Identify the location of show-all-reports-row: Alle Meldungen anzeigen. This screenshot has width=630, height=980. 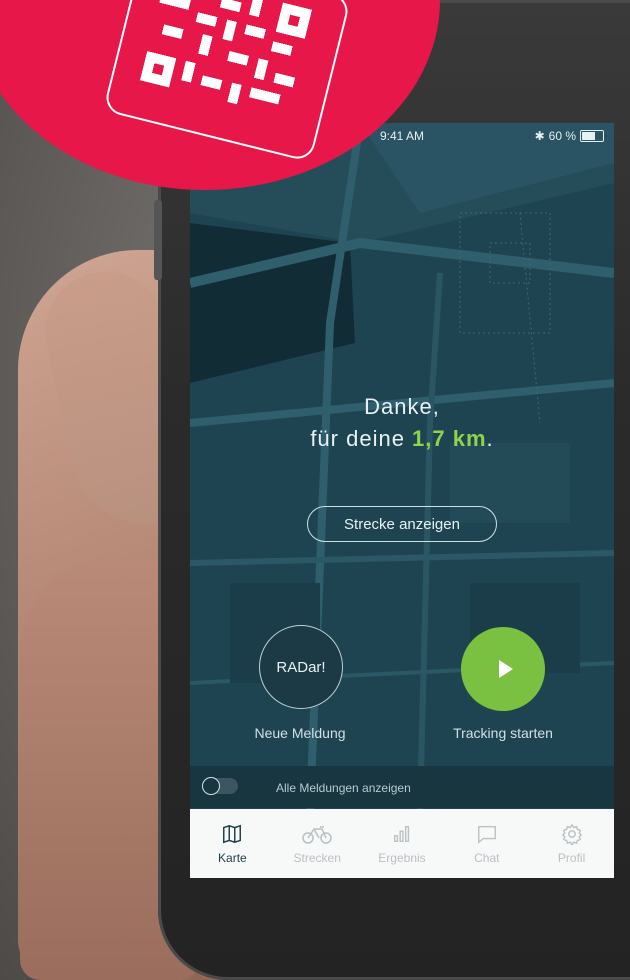
(402, 787).